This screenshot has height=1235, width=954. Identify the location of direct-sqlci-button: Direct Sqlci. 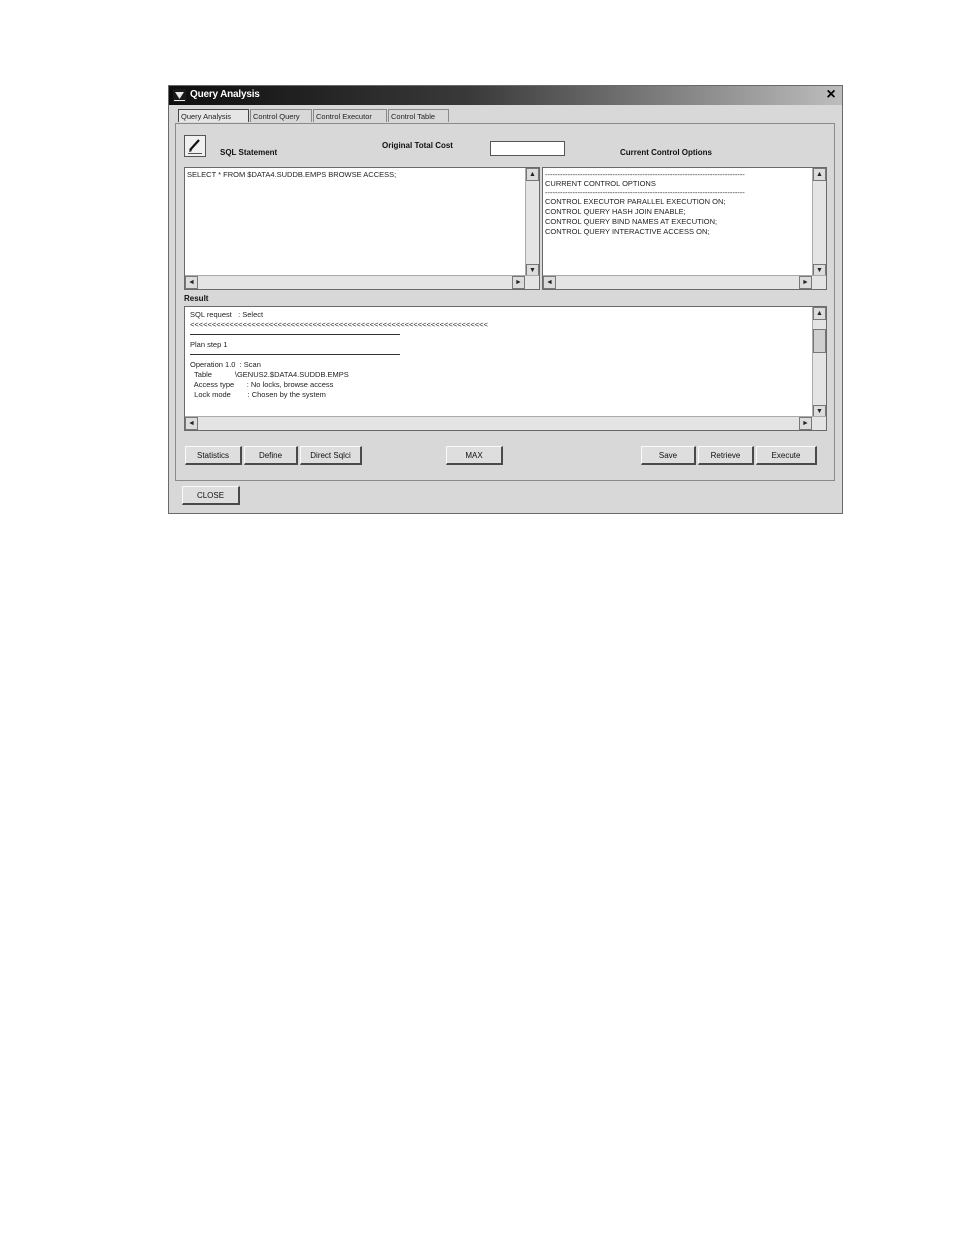
(331, 455).